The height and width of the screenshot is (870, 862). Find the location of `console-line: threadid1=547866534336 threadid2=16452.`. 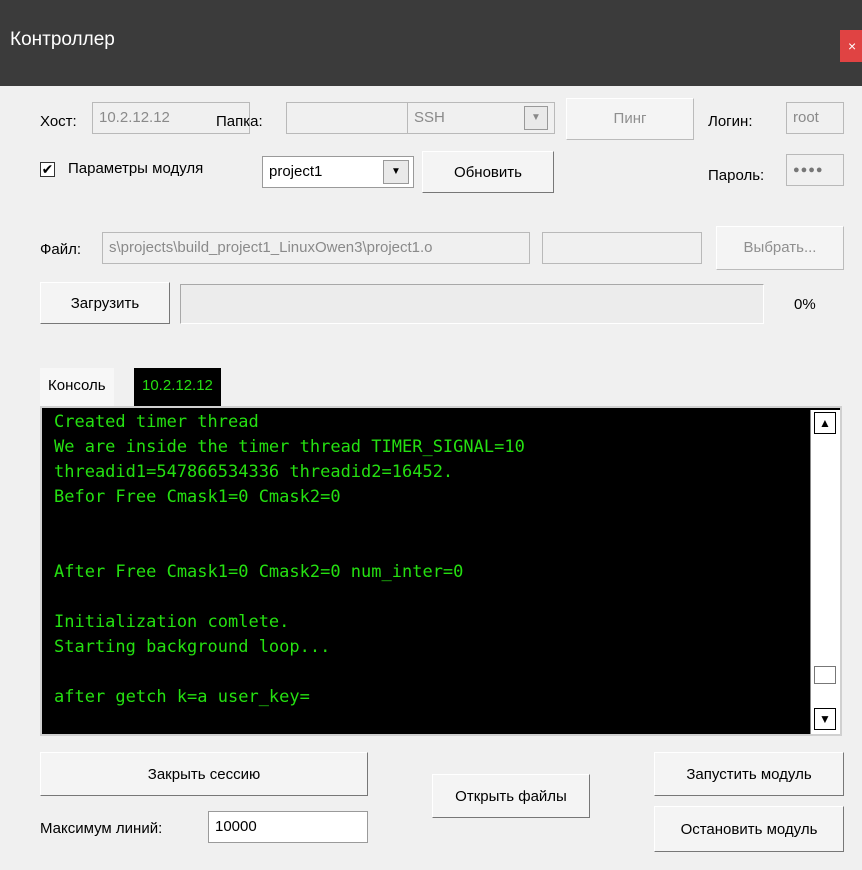

console-line: threadid1=547866534336 threadid2=16452. is located at coordinates (254, 472).